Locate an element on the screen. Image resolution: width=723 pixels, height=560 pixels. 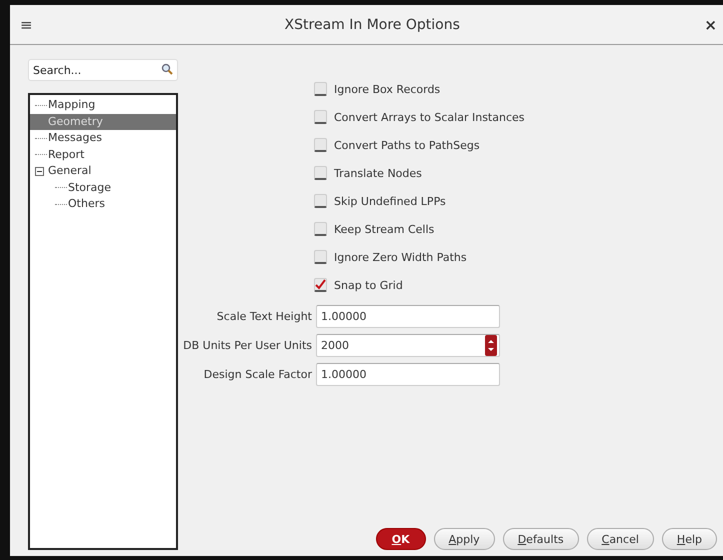
field-label: Design Scale Factor is located at coordinates (258, 374).